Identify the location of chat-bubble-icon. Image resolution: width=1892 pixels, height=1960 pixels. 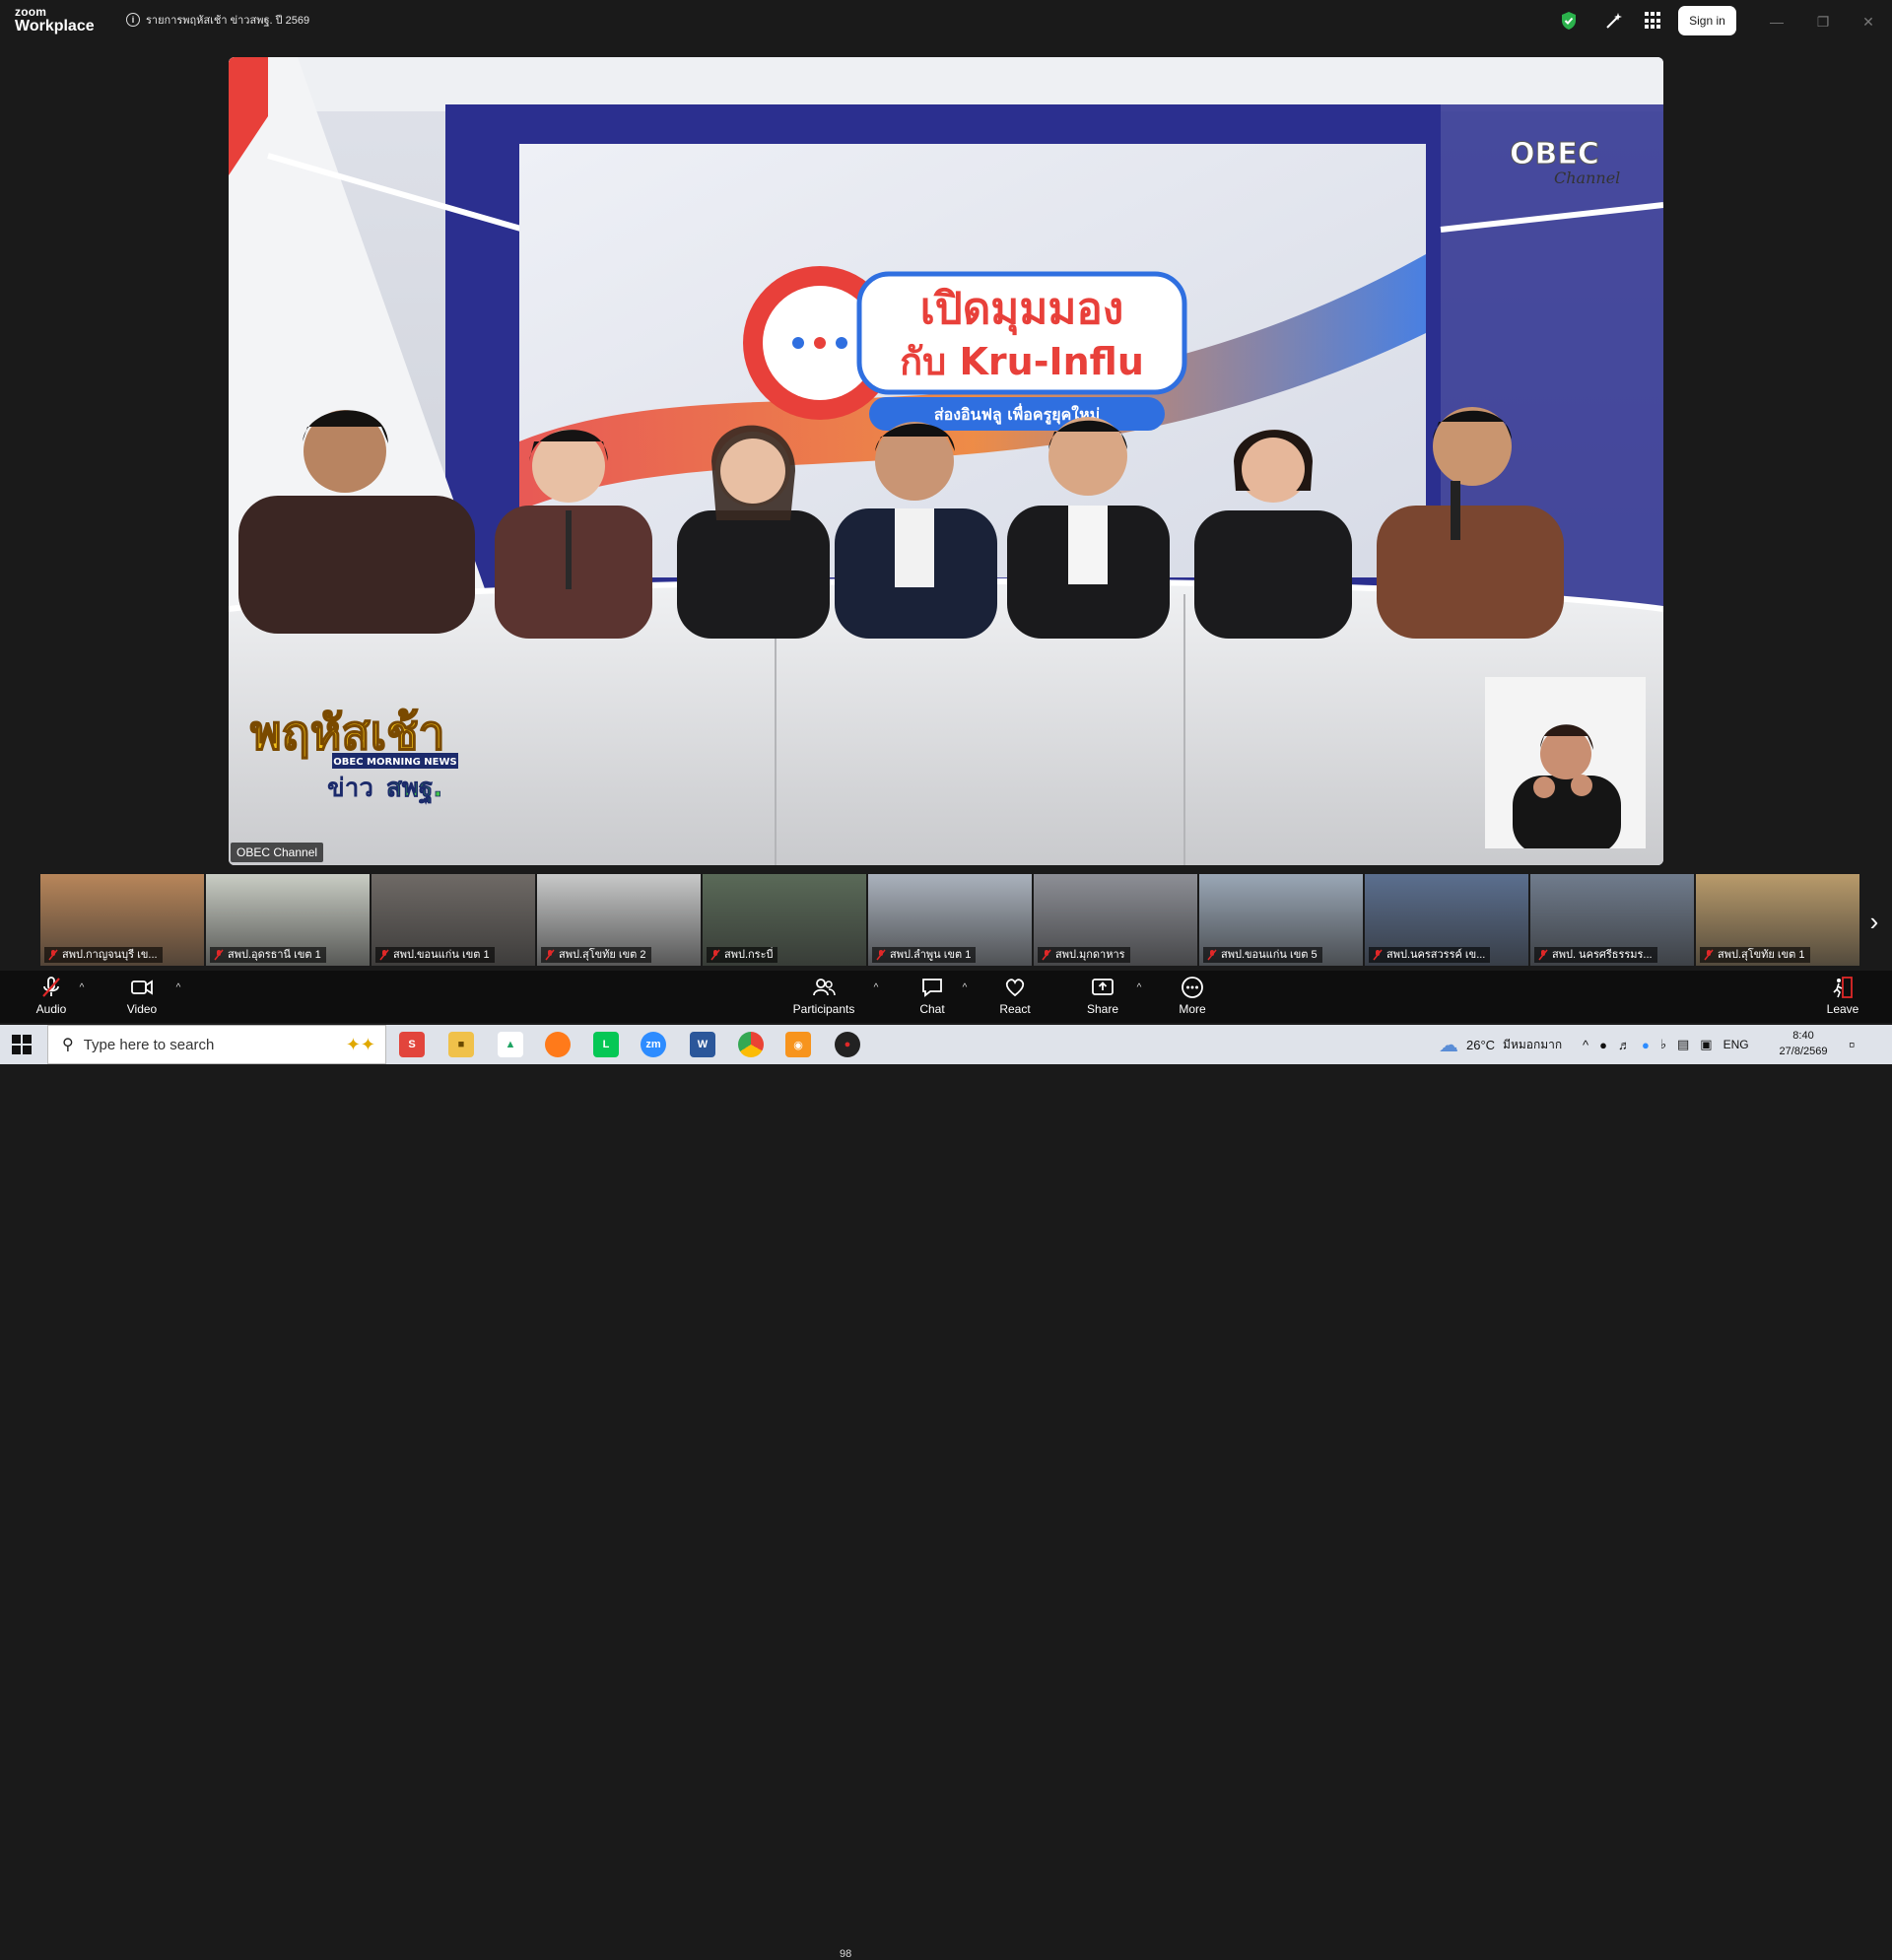
(932, 988).